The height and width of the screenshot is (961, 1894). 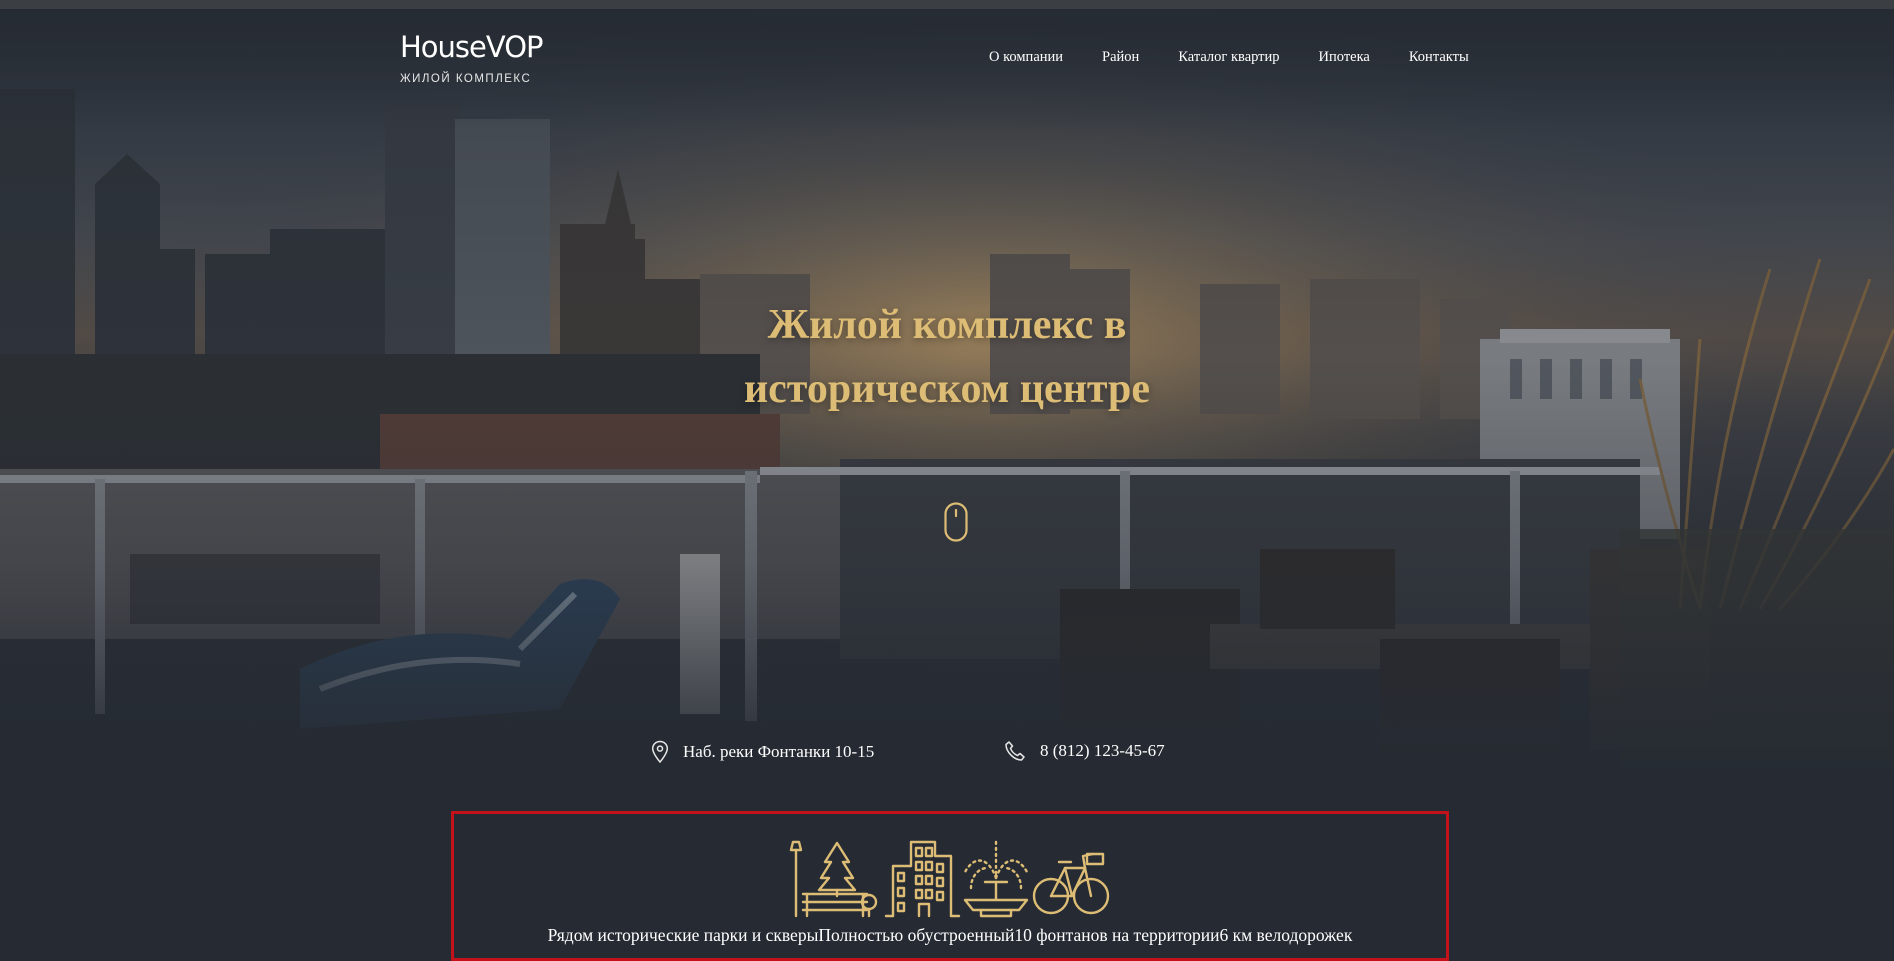 What do you see at coordinates (683, 935) in the screenshot?
I see `feature-item: Рядом исторические парки и скверы` at bounding box center [683, 935].